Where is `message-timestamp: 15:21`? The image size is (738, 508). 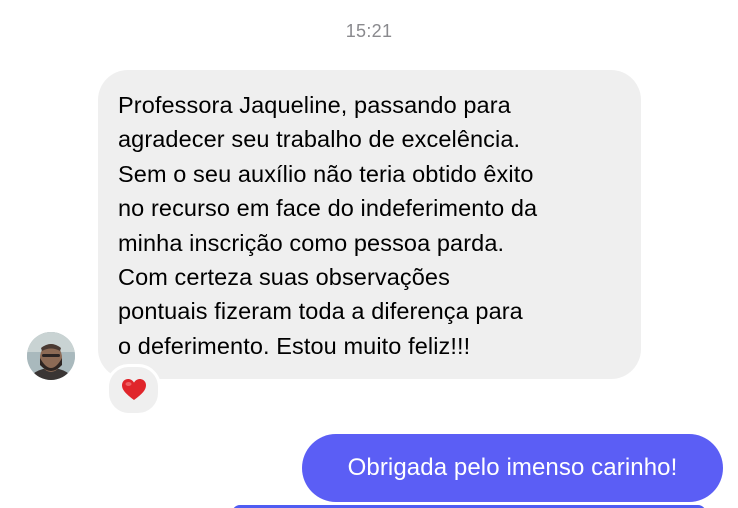
message-timestamp: 15:21 is located at coordinates (369, 31).